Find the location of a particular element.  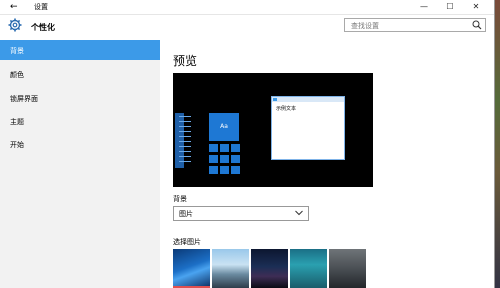

preview-title: 预览 is located at coordinates (185, 61).